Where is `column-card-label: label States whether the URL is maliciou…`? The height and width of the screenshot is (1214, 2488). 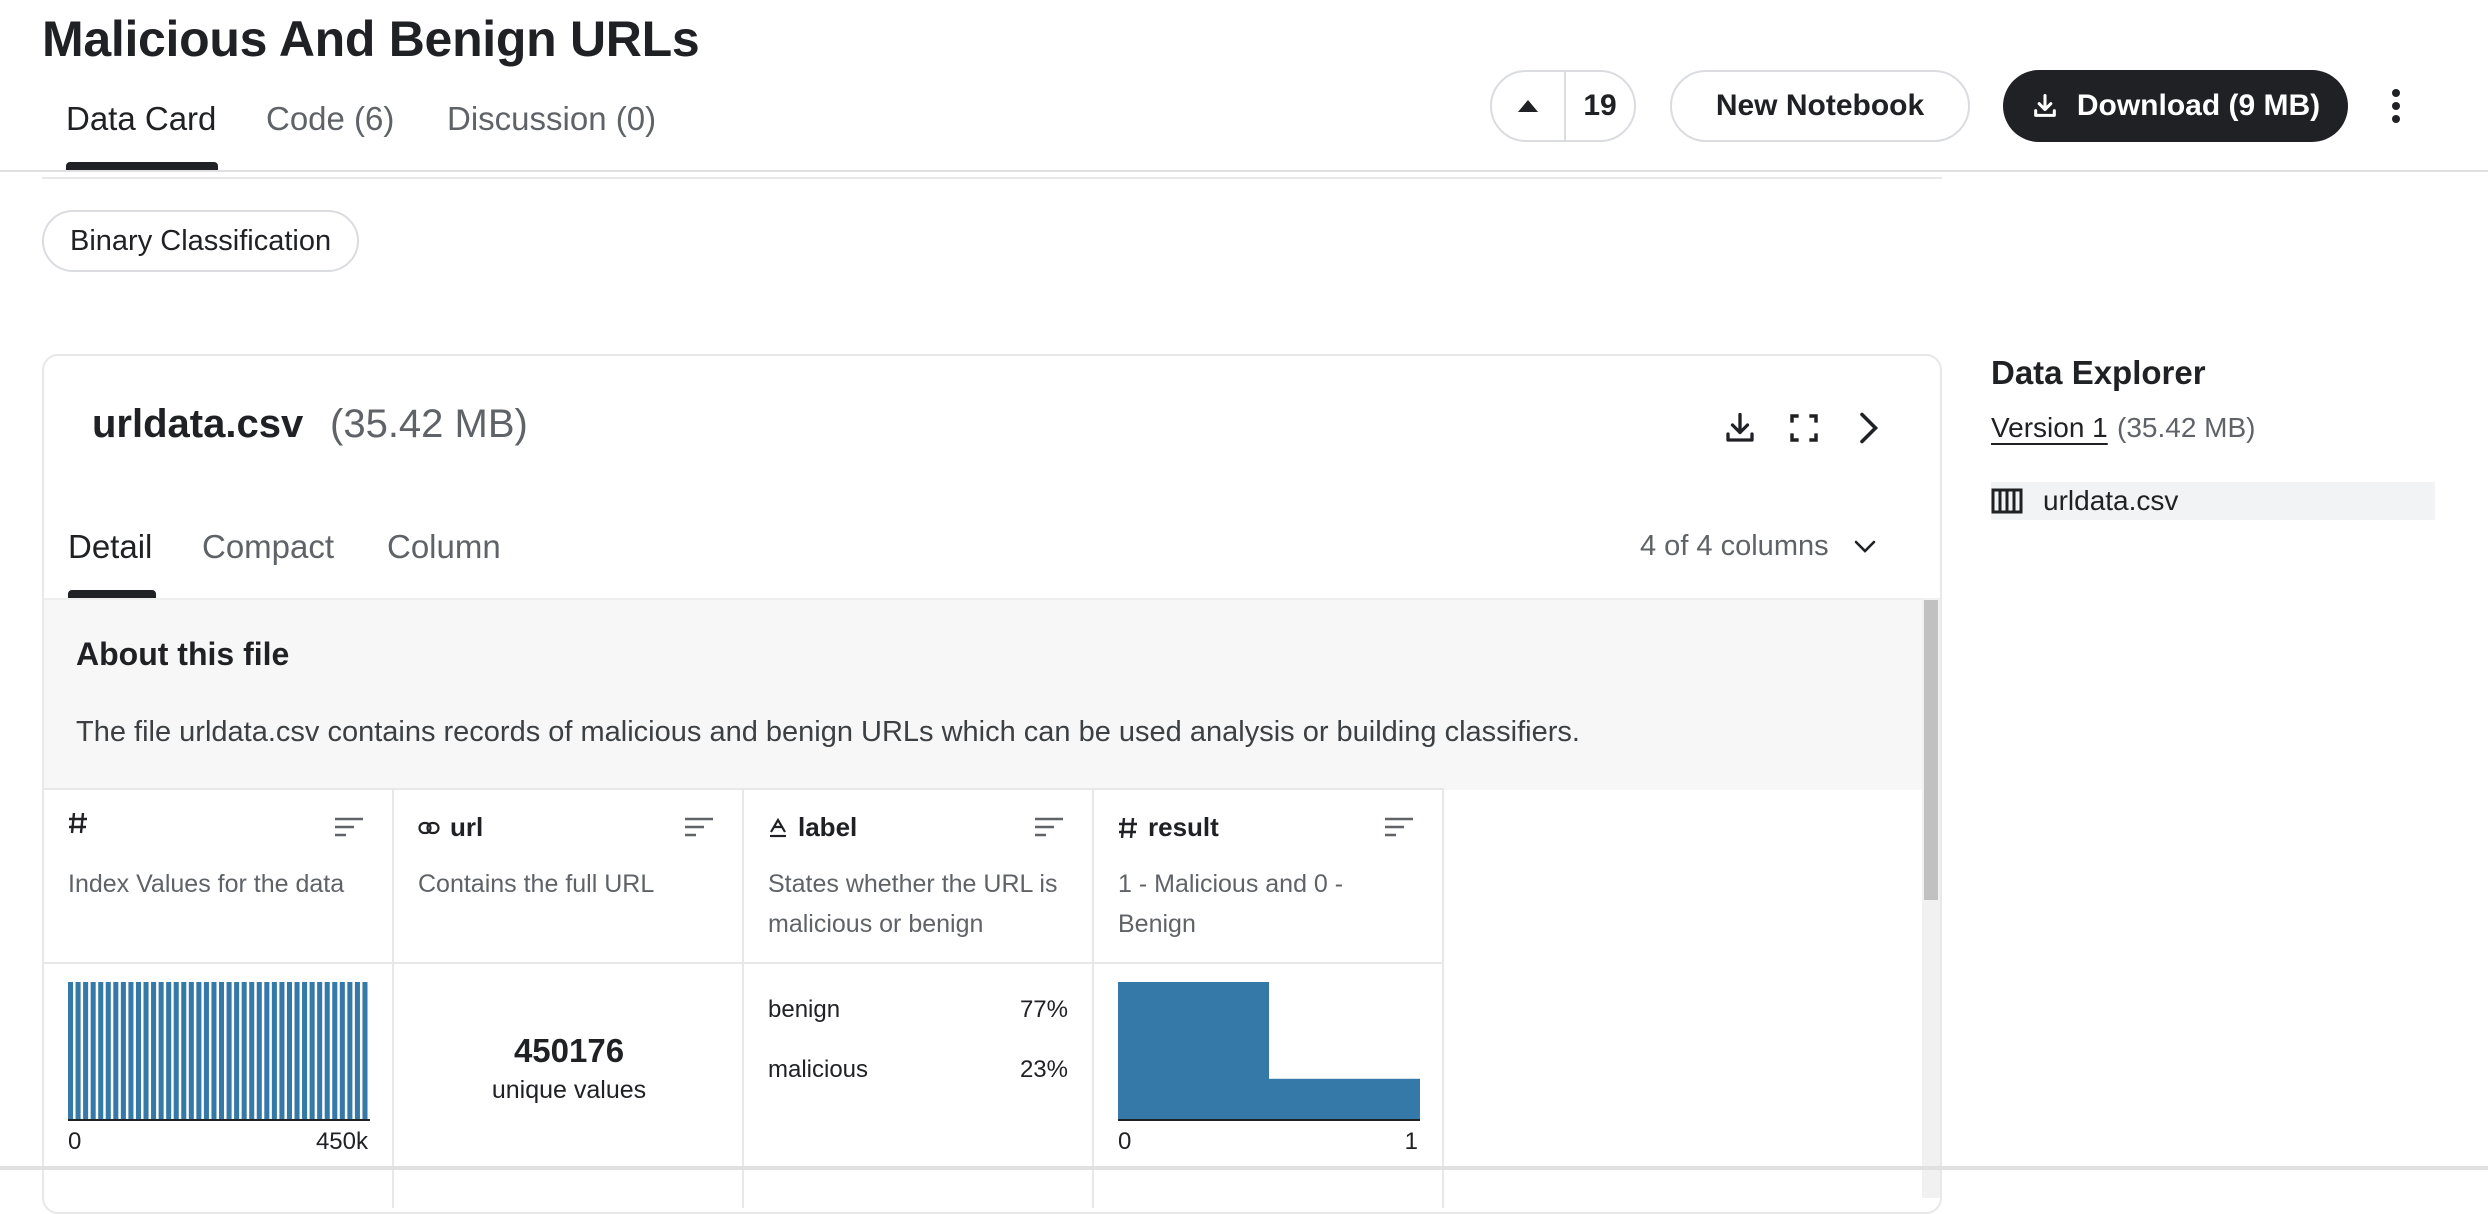
column-card-label: label States whether the URL is maliciou… is located at coordinates (919, 998).